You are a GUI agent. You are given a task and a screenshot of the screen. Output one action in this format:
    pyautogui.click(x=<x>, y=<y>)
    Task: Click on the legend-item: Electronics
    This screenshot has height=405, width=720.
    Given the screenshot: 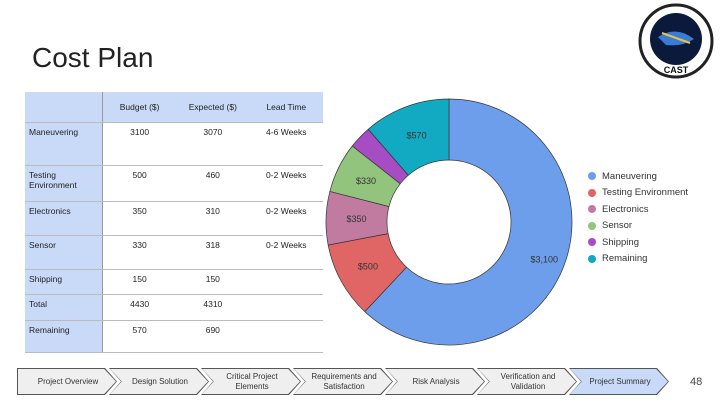 What is the action you would take?
    pyautogui.click(x=638, y=209)
    